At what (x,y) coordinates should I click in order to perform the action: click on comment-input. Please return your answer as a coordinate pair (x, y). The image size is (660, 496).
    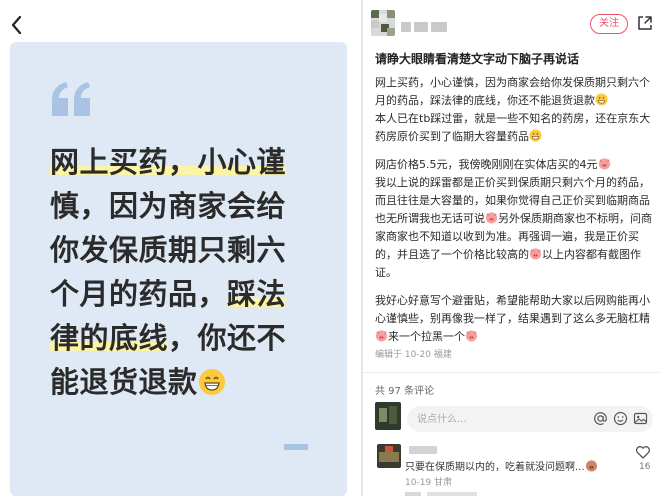
    Looking at the image, I should click on (497, 419).